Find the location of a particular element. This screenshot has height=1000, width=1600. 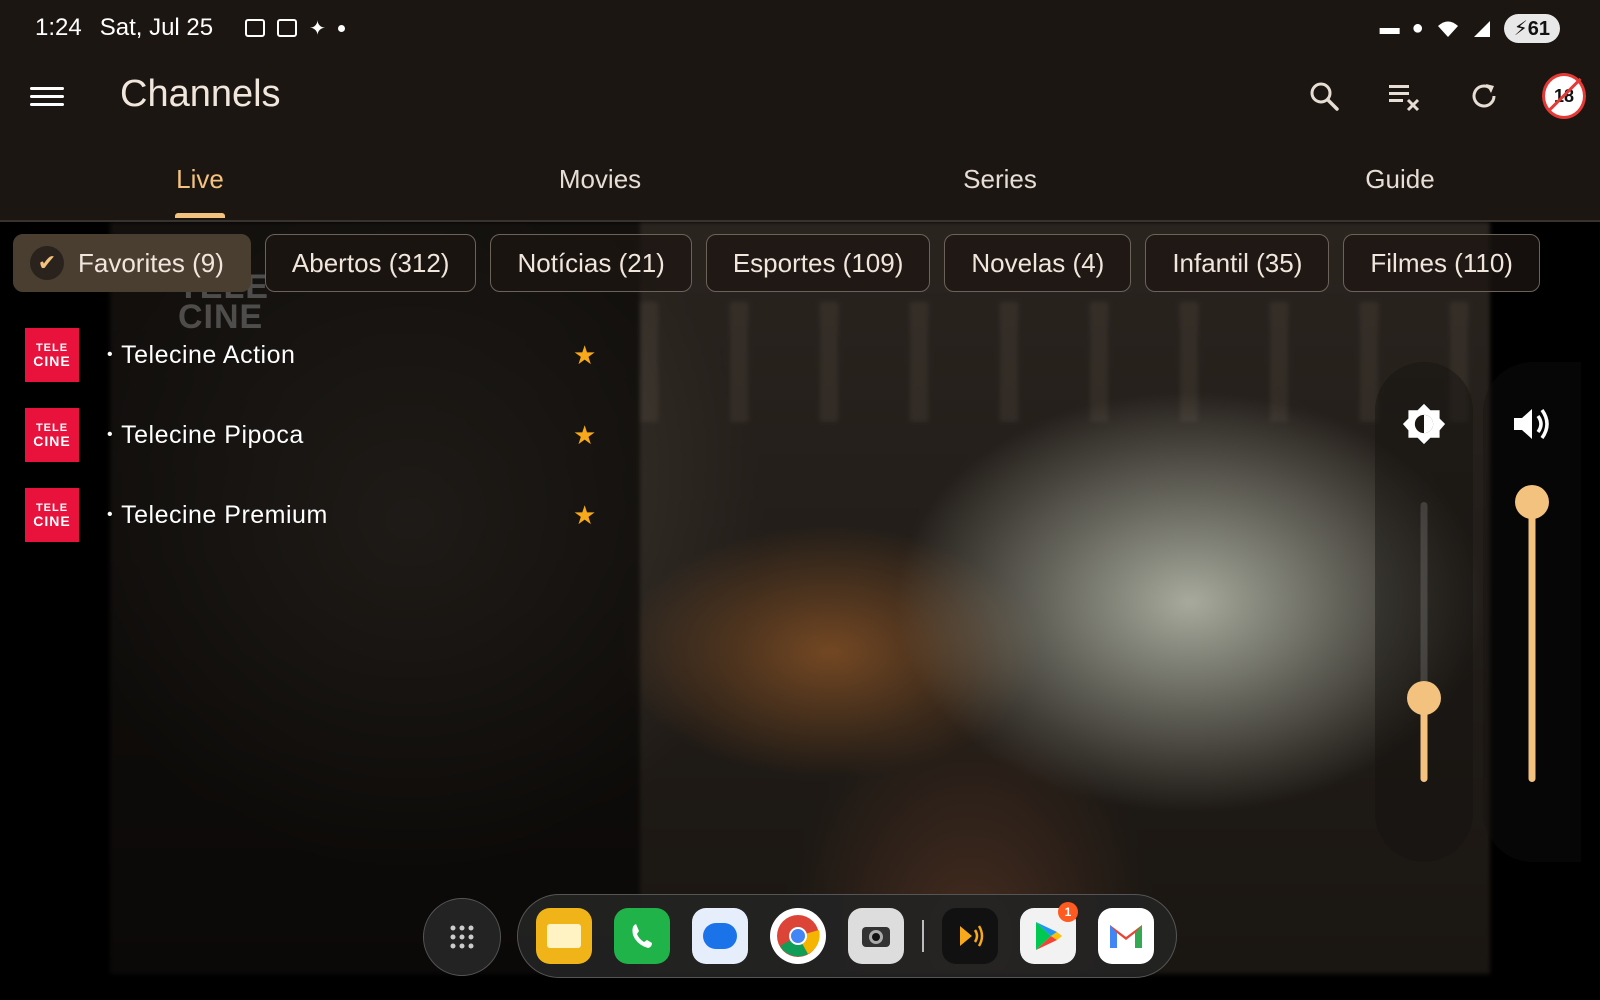

volume-icon is located at coordinates (1532, 424).